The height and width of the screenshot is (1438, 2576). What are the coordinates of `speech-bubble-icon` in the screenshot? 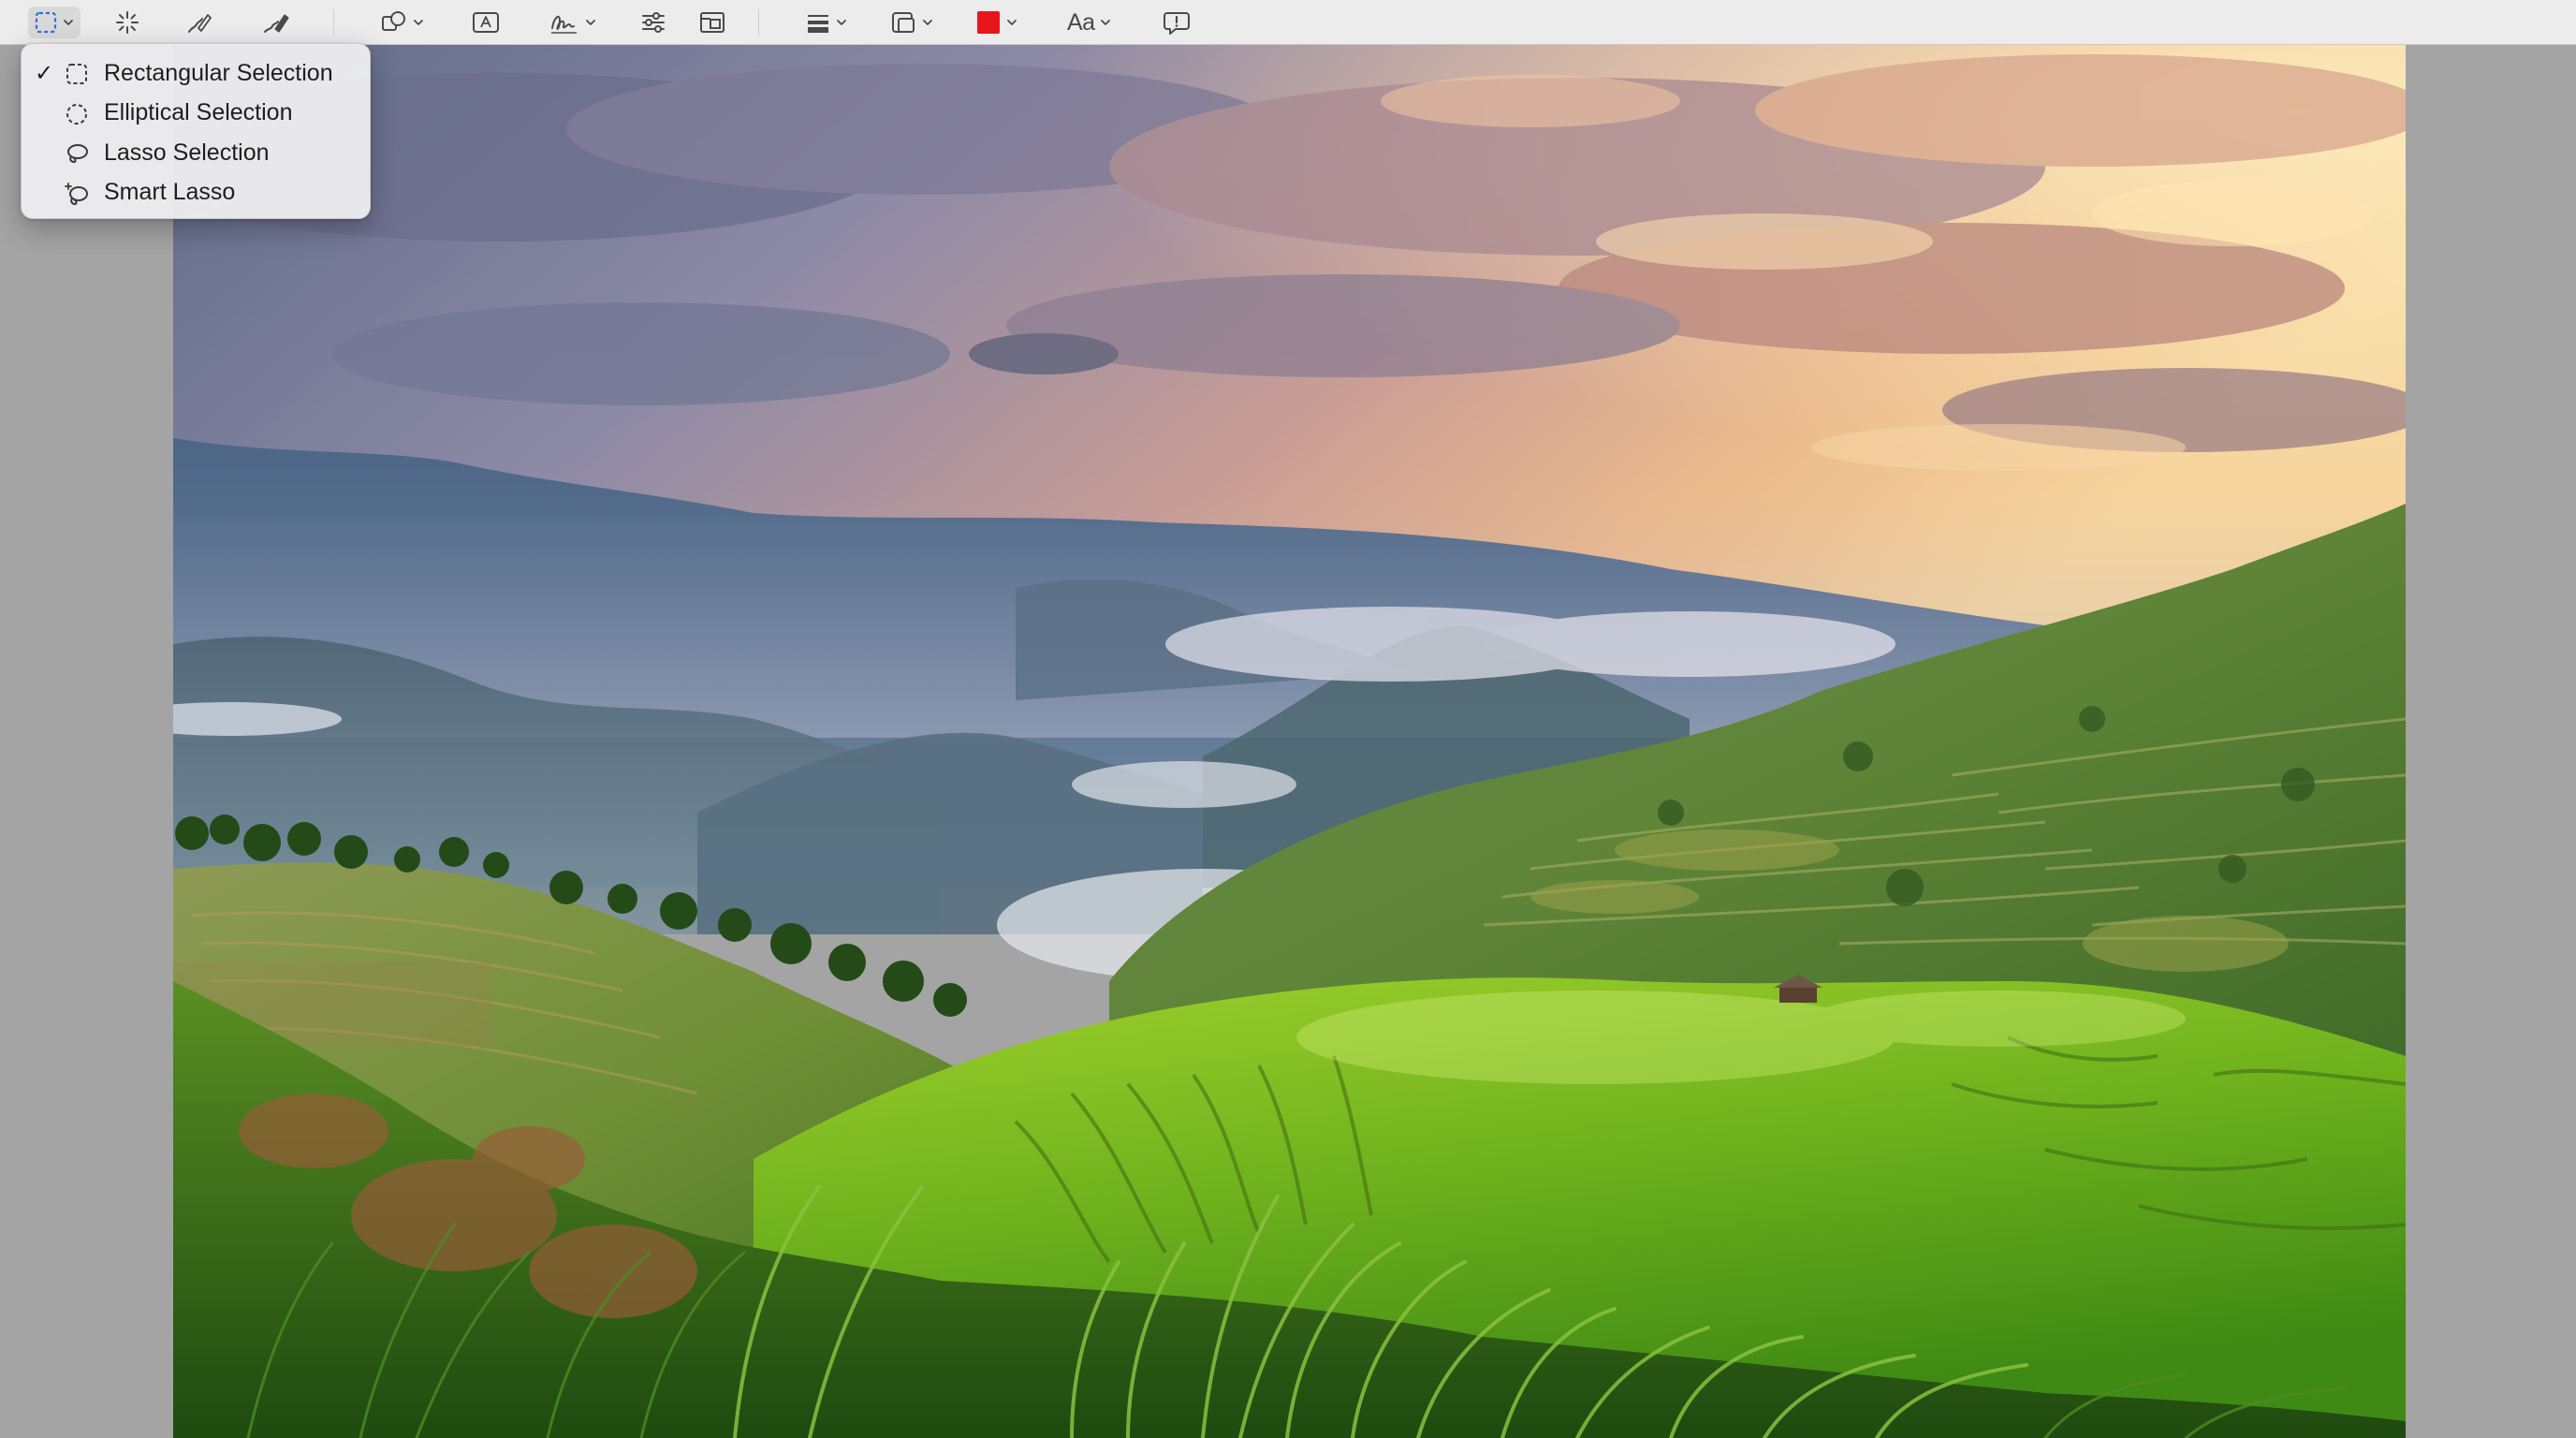 It's located at (1177, 23).